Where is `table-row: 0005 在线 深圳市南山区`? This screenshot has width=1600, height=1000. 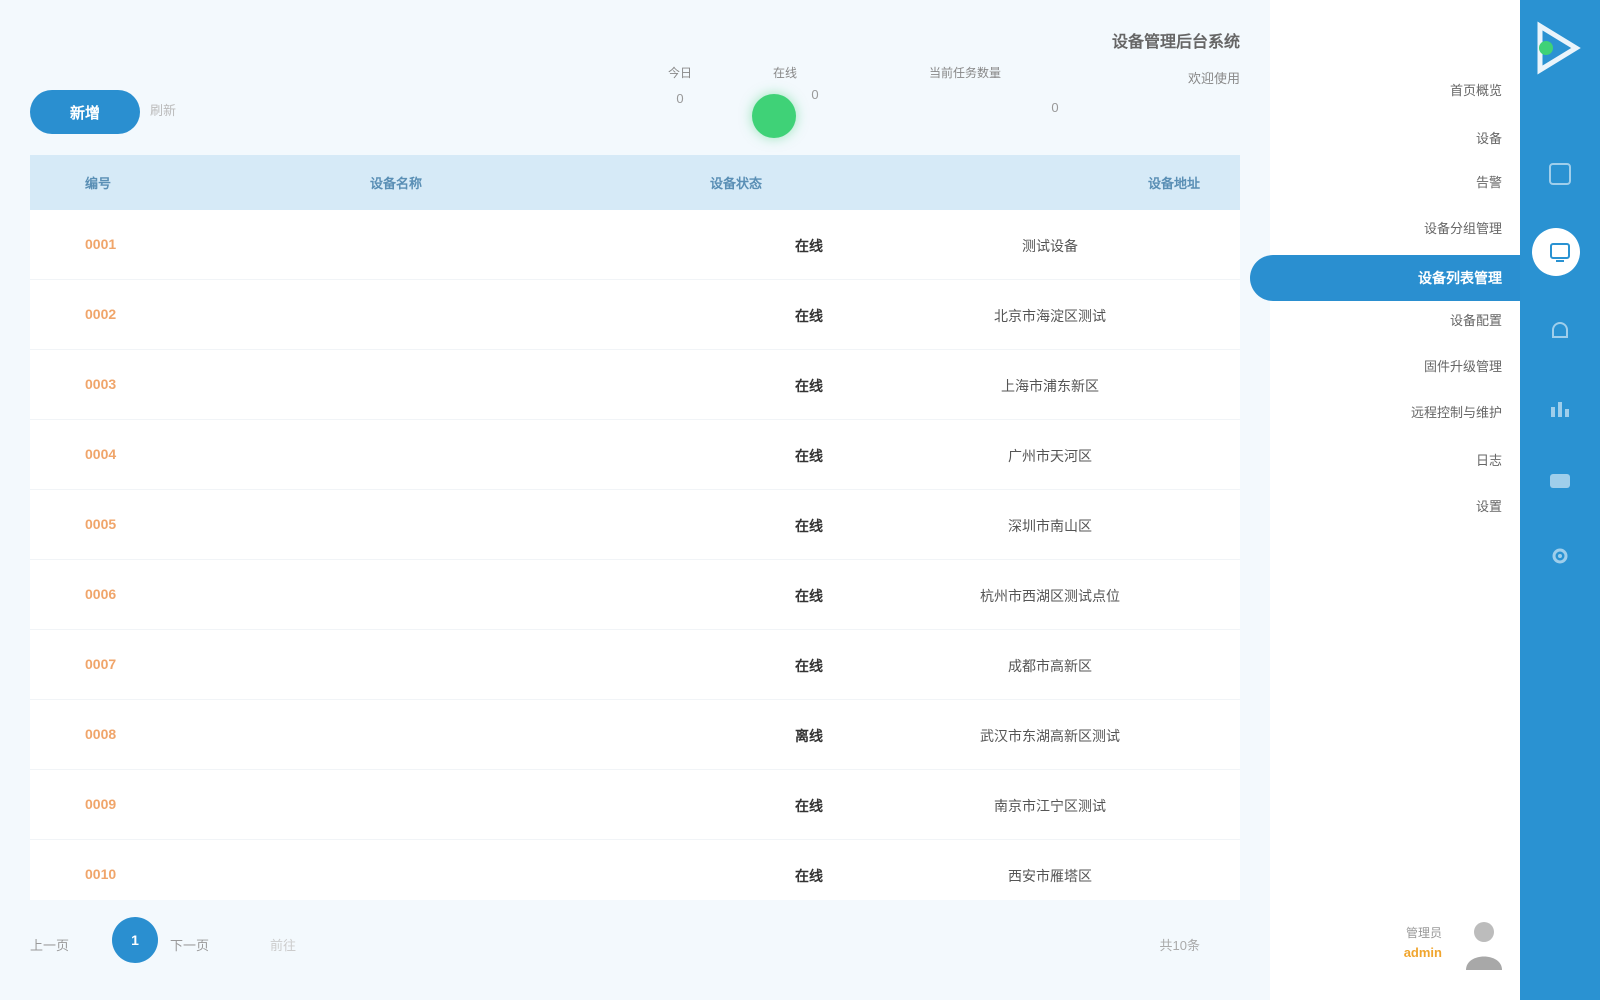 table-row: 0005 在线 深圳市南山区 is located at coordinates (635, 525).